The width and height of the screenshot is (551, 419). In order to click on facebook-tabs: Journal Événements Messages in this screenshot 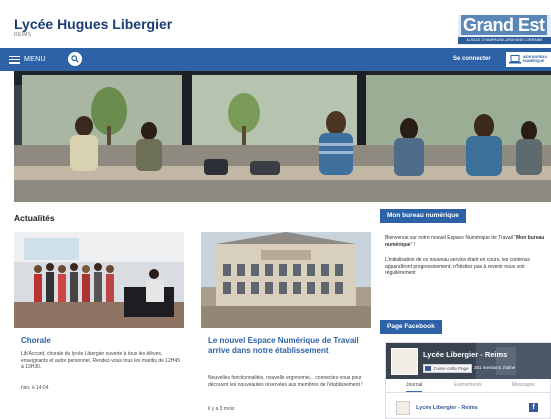, I will do `click(468, 386)`.